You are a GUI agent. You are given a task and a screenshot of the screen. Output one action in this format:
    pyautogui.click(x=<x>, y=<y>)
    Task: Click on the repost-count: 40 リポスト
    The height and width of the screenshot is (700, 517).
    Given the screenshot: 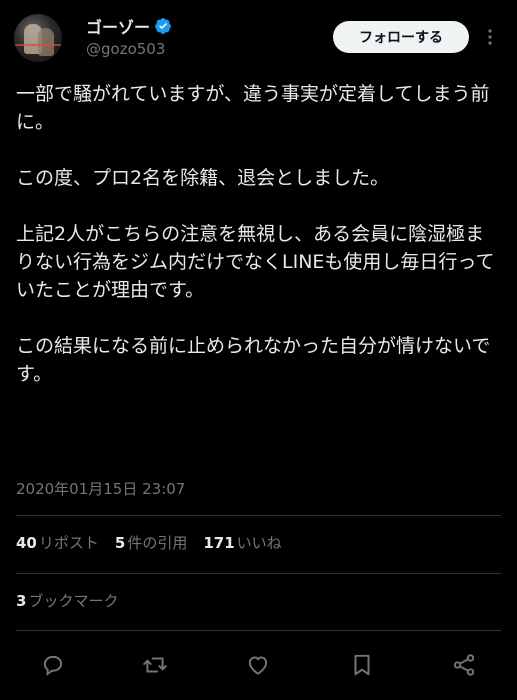 What is the action you would take?
    pyautogui.click(x=57, y=542)
    